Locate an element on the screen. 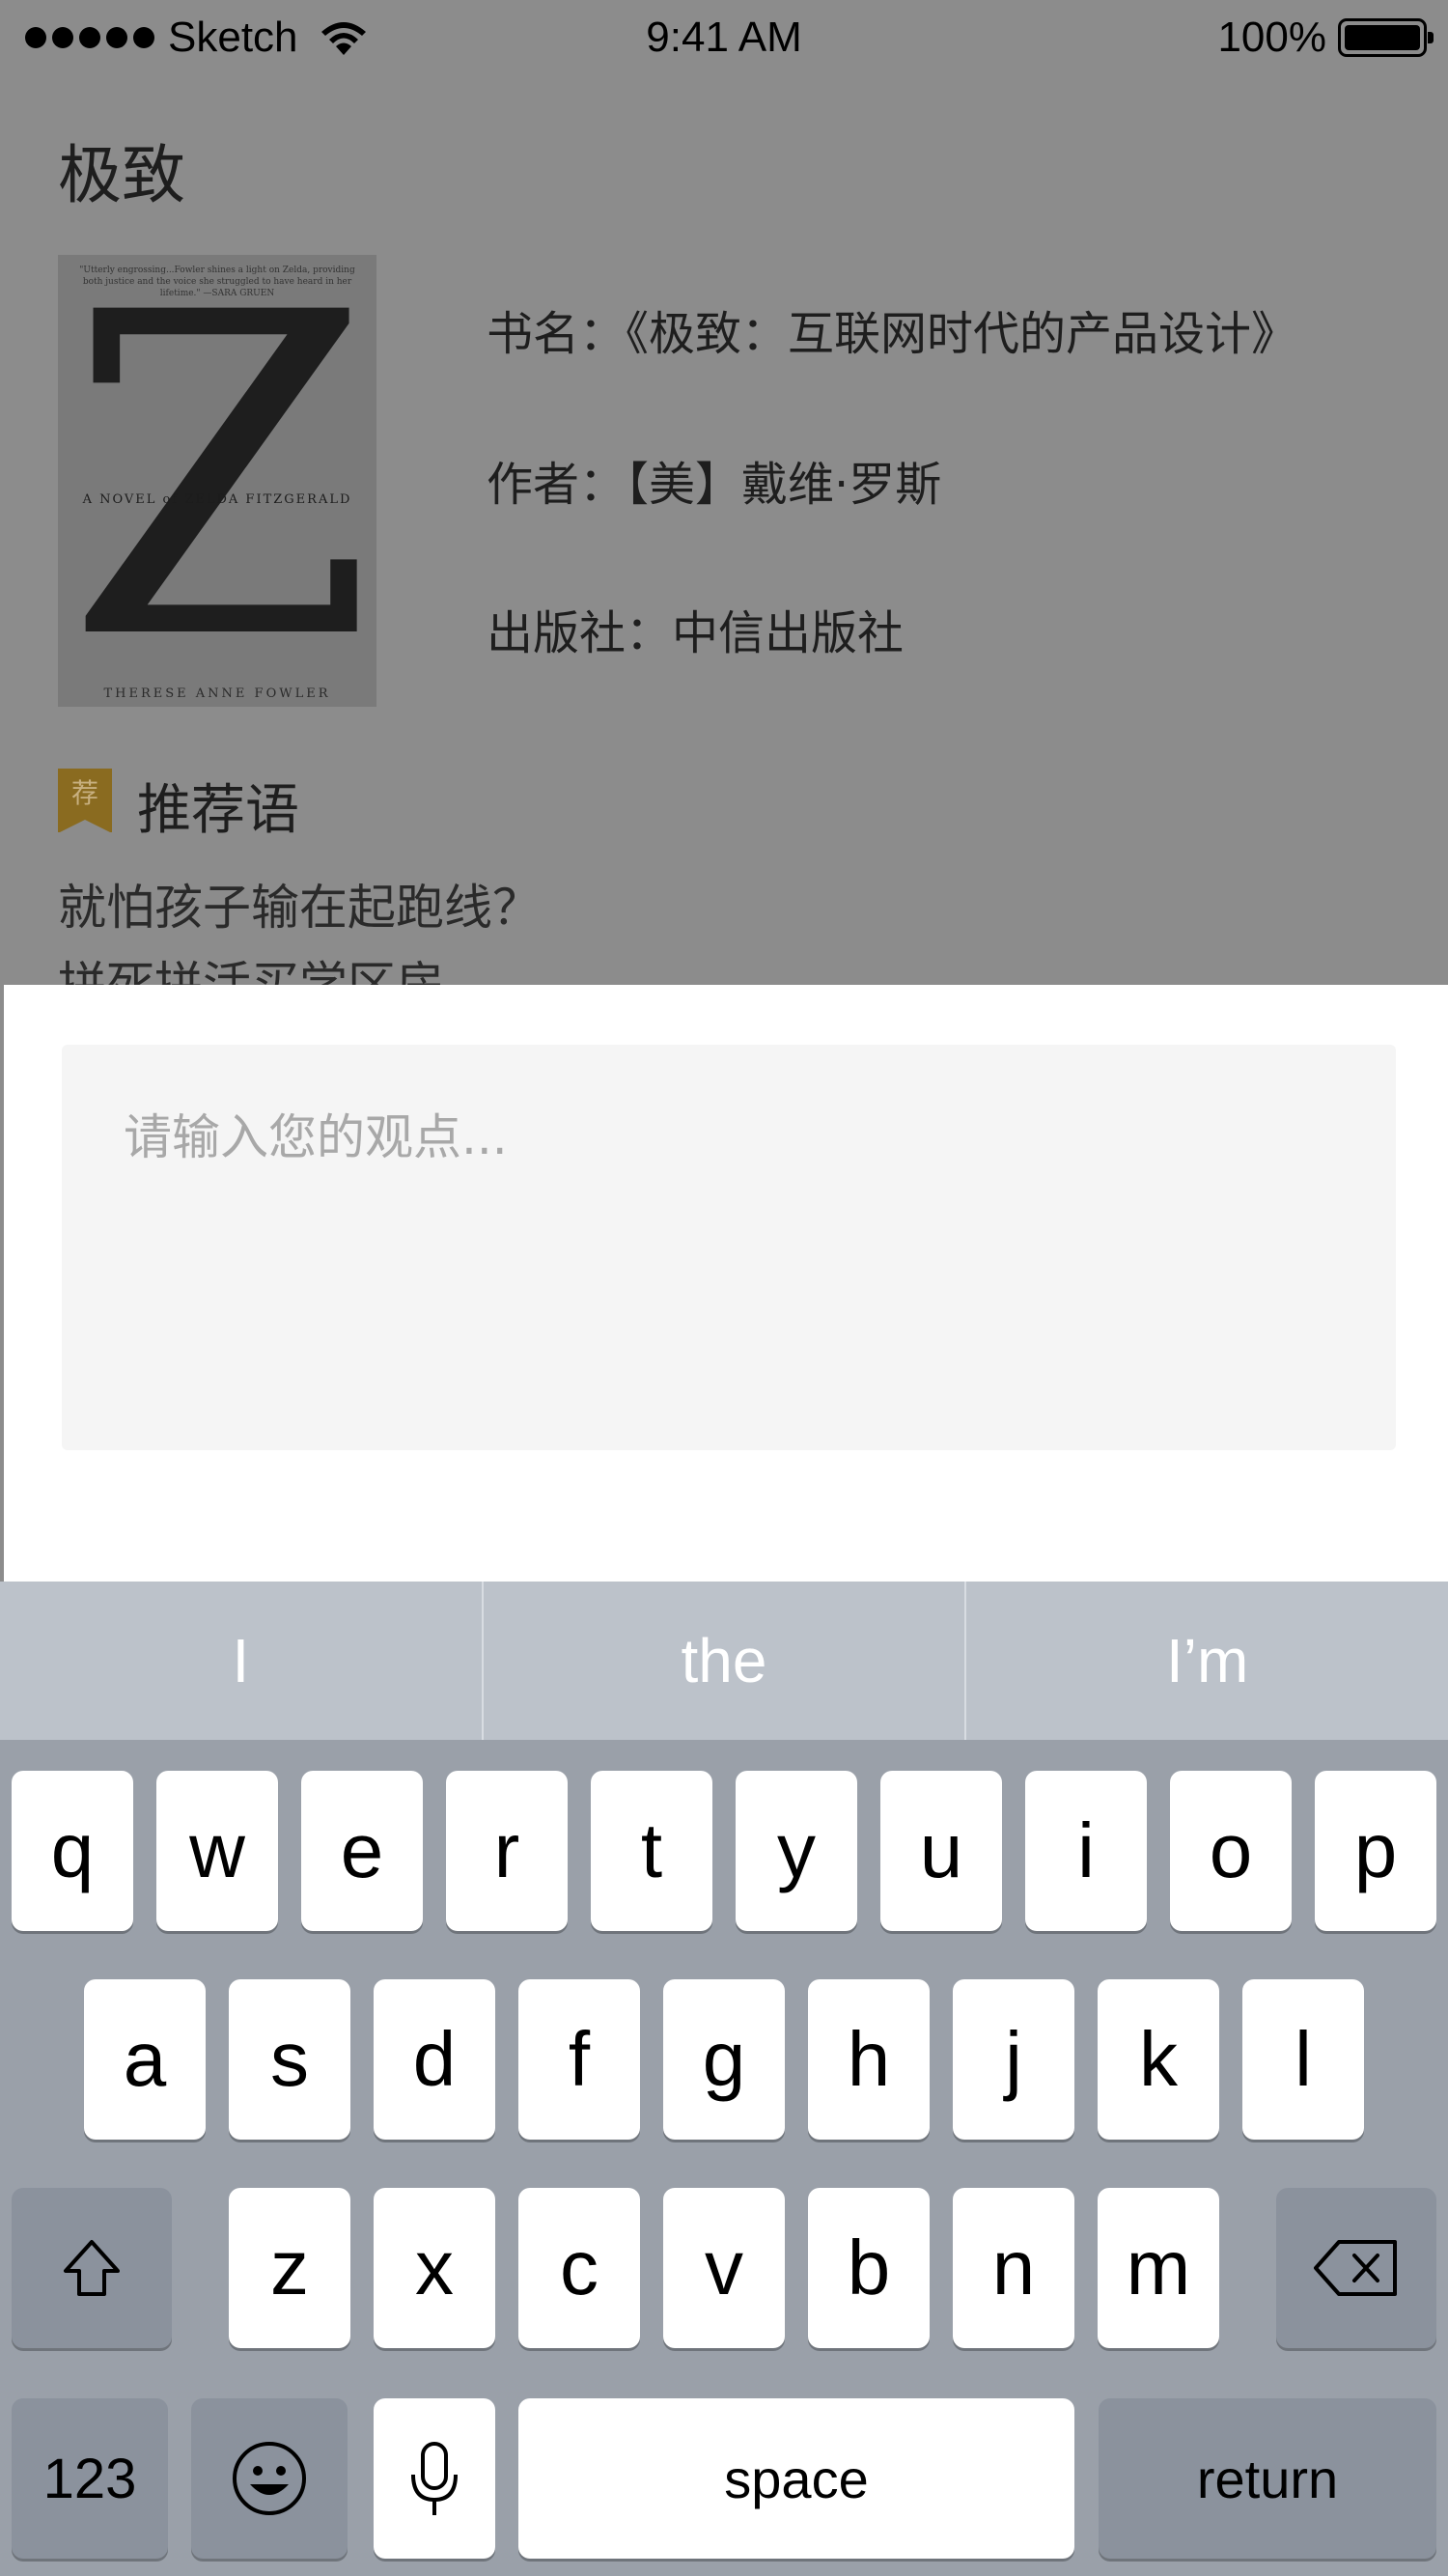  recommend-line-1: 就怕孩子输在起跑线？ is located at coordinates (300, 908).